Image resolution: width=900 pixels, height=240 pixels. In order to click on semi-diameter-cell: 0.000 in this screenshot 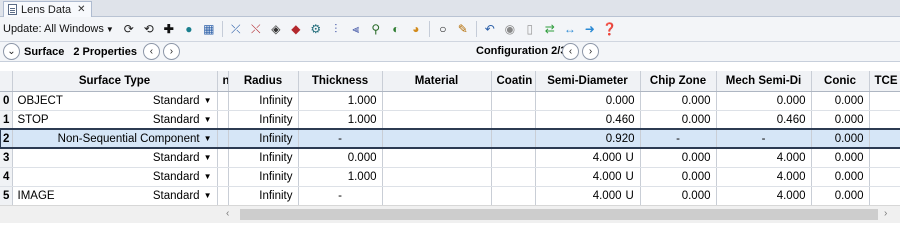, I will do `click(588, 101)`.